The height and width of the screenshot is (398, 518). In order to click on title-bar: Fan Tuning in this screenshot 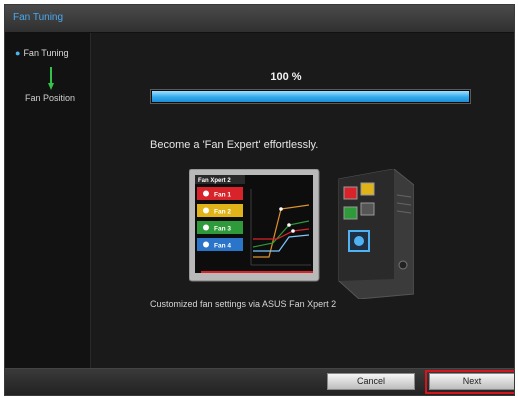, I will do `click(259, 19)`.